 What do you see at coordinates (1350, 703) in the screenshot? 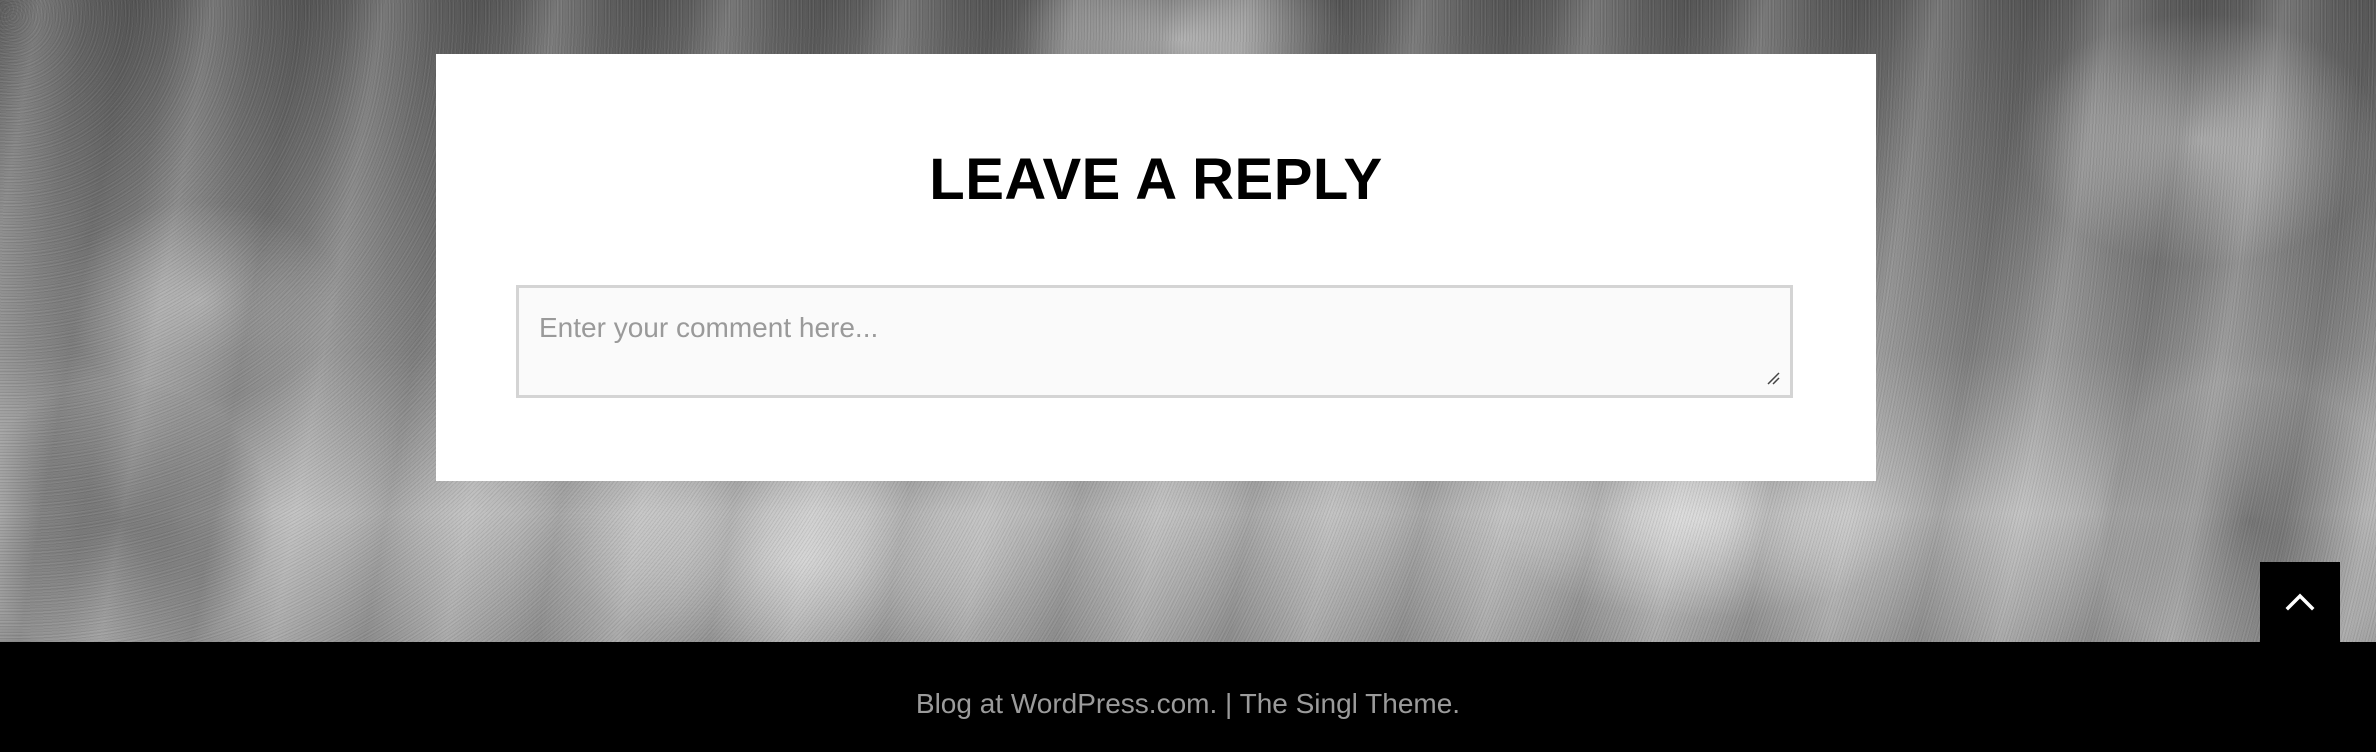
I see `theme-link: The Singl Theme.` at bounding box center [1350, 703].